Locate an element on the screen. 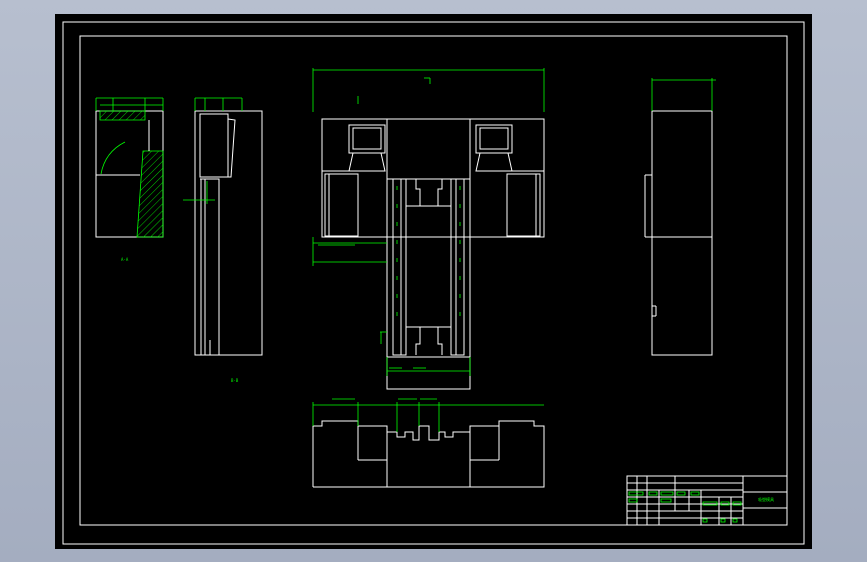  title-block: 吸塑模具 is located at coordinates (707, 500).